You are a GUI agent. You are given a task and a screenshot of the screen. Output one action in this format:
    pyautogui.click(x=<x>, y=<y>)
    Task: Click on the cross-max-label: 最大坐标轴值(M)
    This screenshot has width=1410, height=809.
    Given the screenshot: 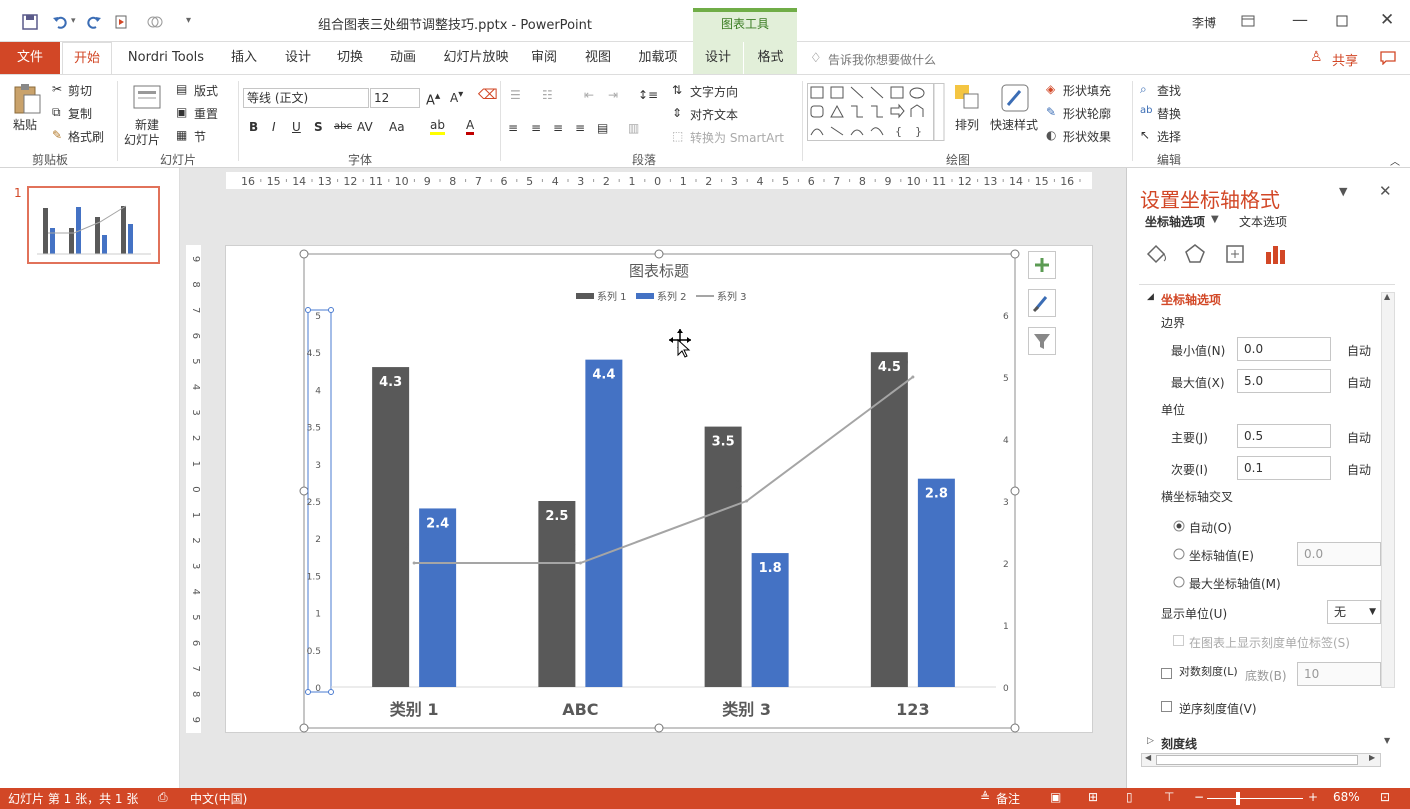 What is the action you would take?
    pyautogui.click(x=1235, y=583)
    